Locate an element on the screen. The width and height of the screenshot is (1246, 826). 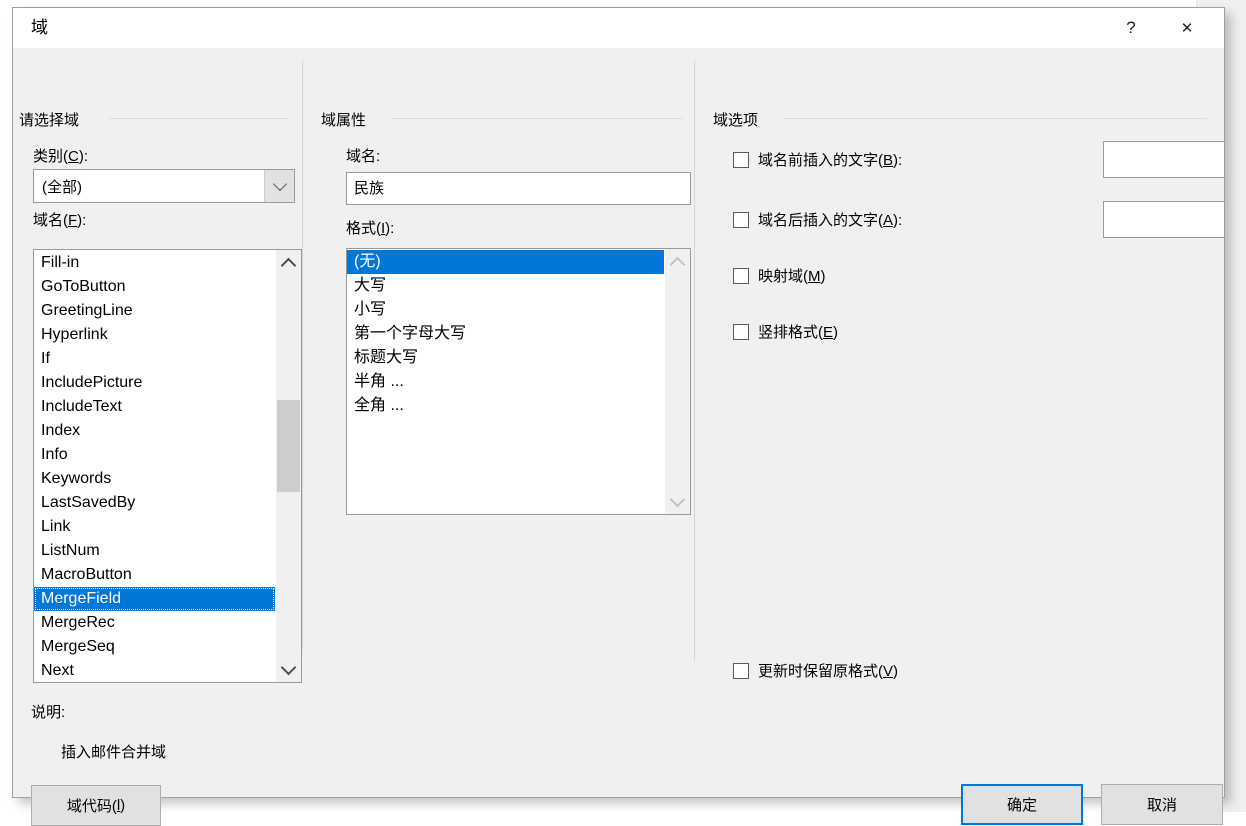
option-row-text-after-field: 域名后插入的文字(A): is located at coordinates (817, 219).